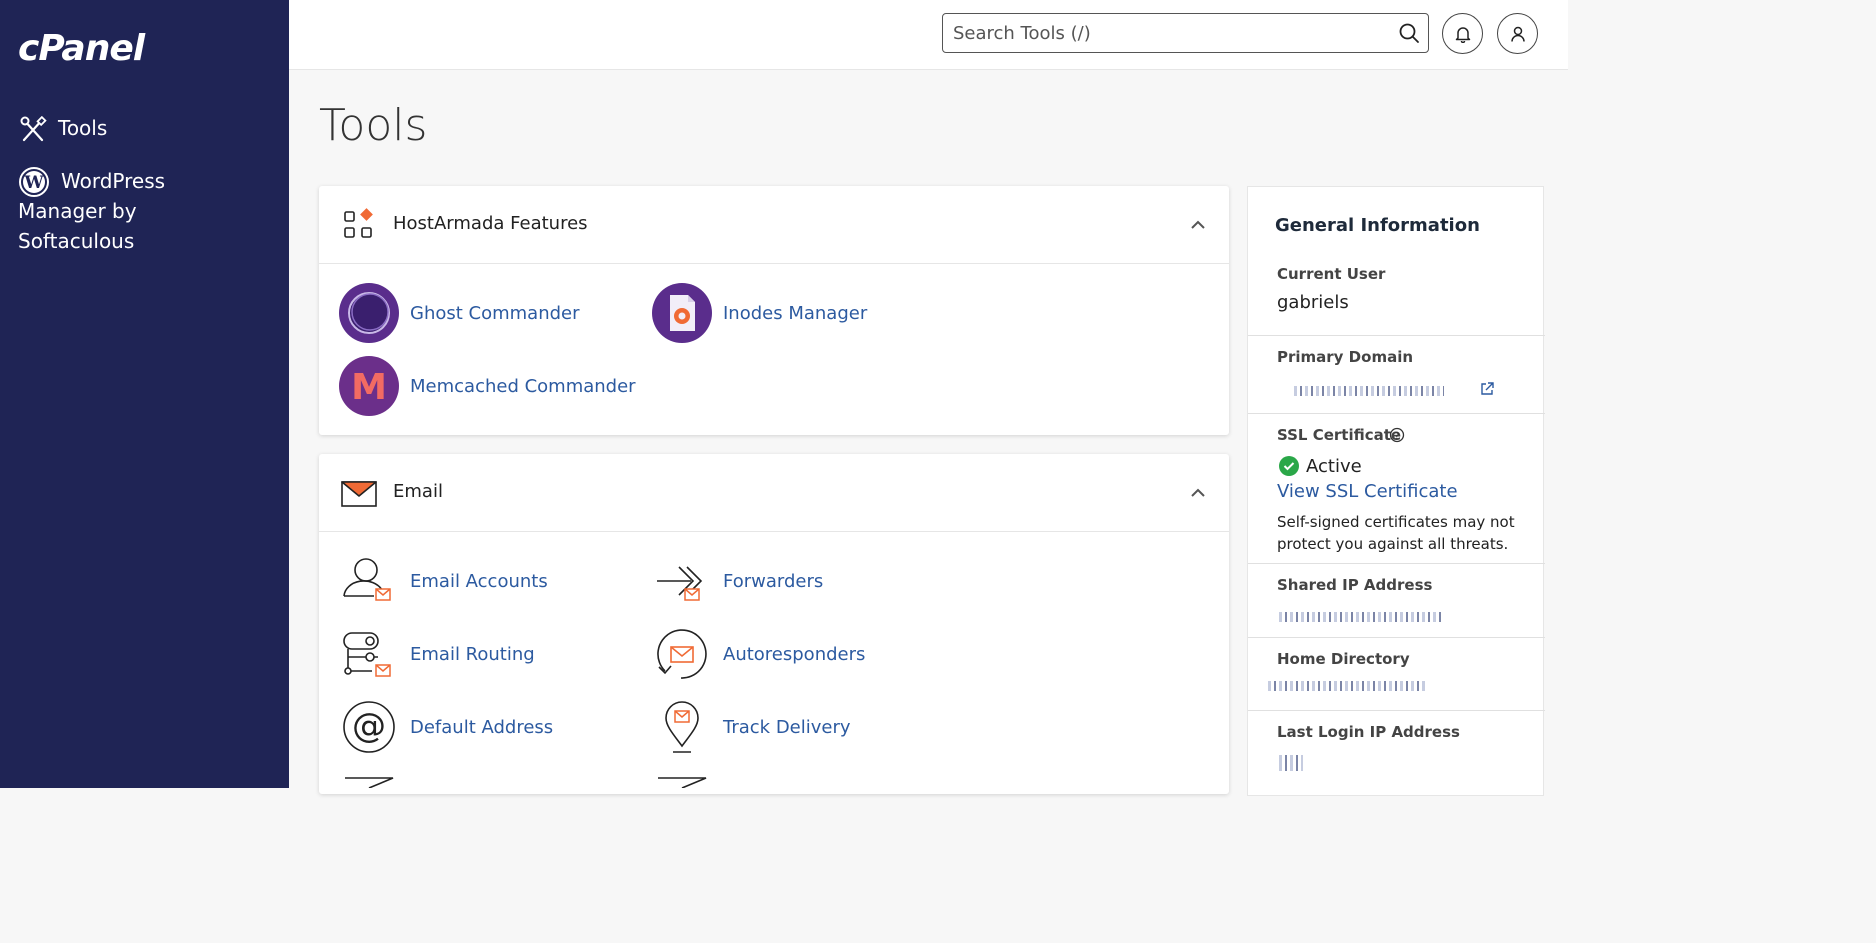 The height and width of the screenshot is (943, 1876). I want to click on cpanel-logo: cPanel, so click(81, 48).